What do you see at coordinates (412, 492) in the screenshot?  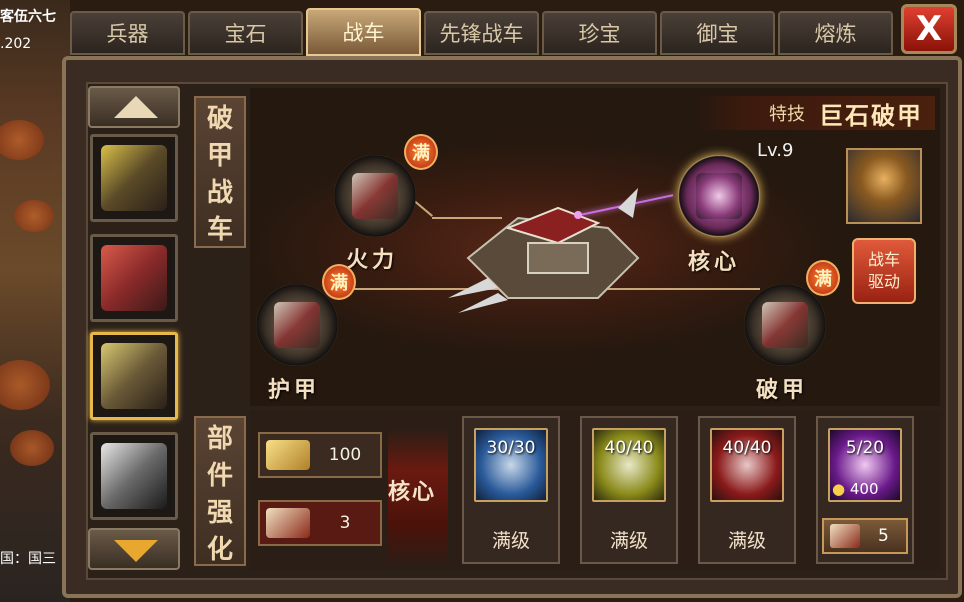 I see `current-part-label: 核心` at bounding box center [412, 492].